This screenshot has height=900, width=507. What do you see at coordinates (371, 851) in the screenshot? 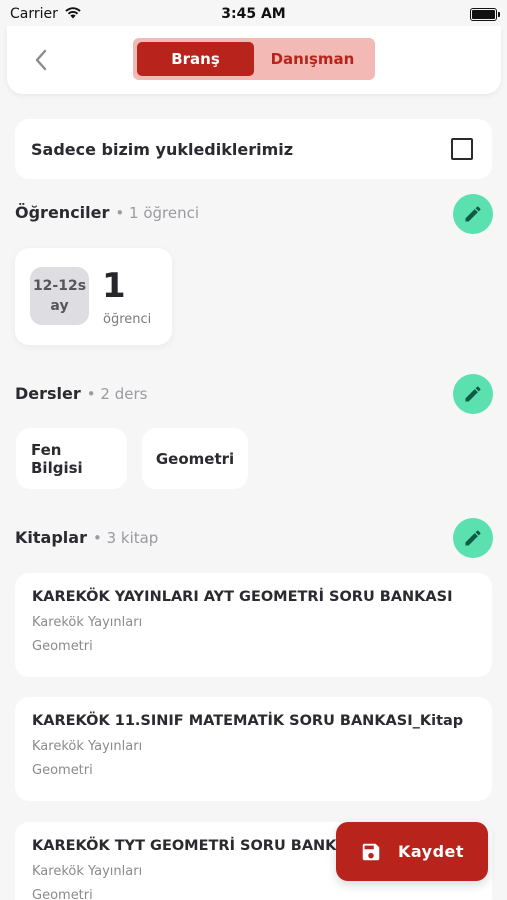
I see `save-icon` at bounding box center [371, 851].